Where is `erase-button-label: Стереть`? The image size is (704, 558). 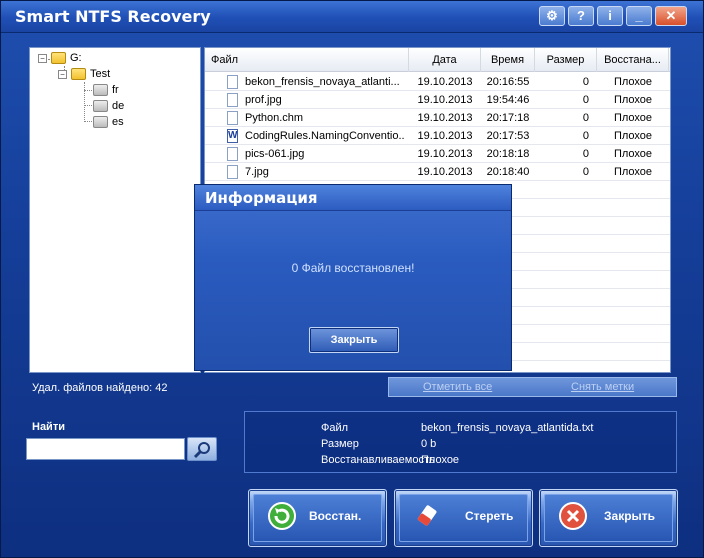 erase-button-label: Стереть is located at coordinates (489, 516).